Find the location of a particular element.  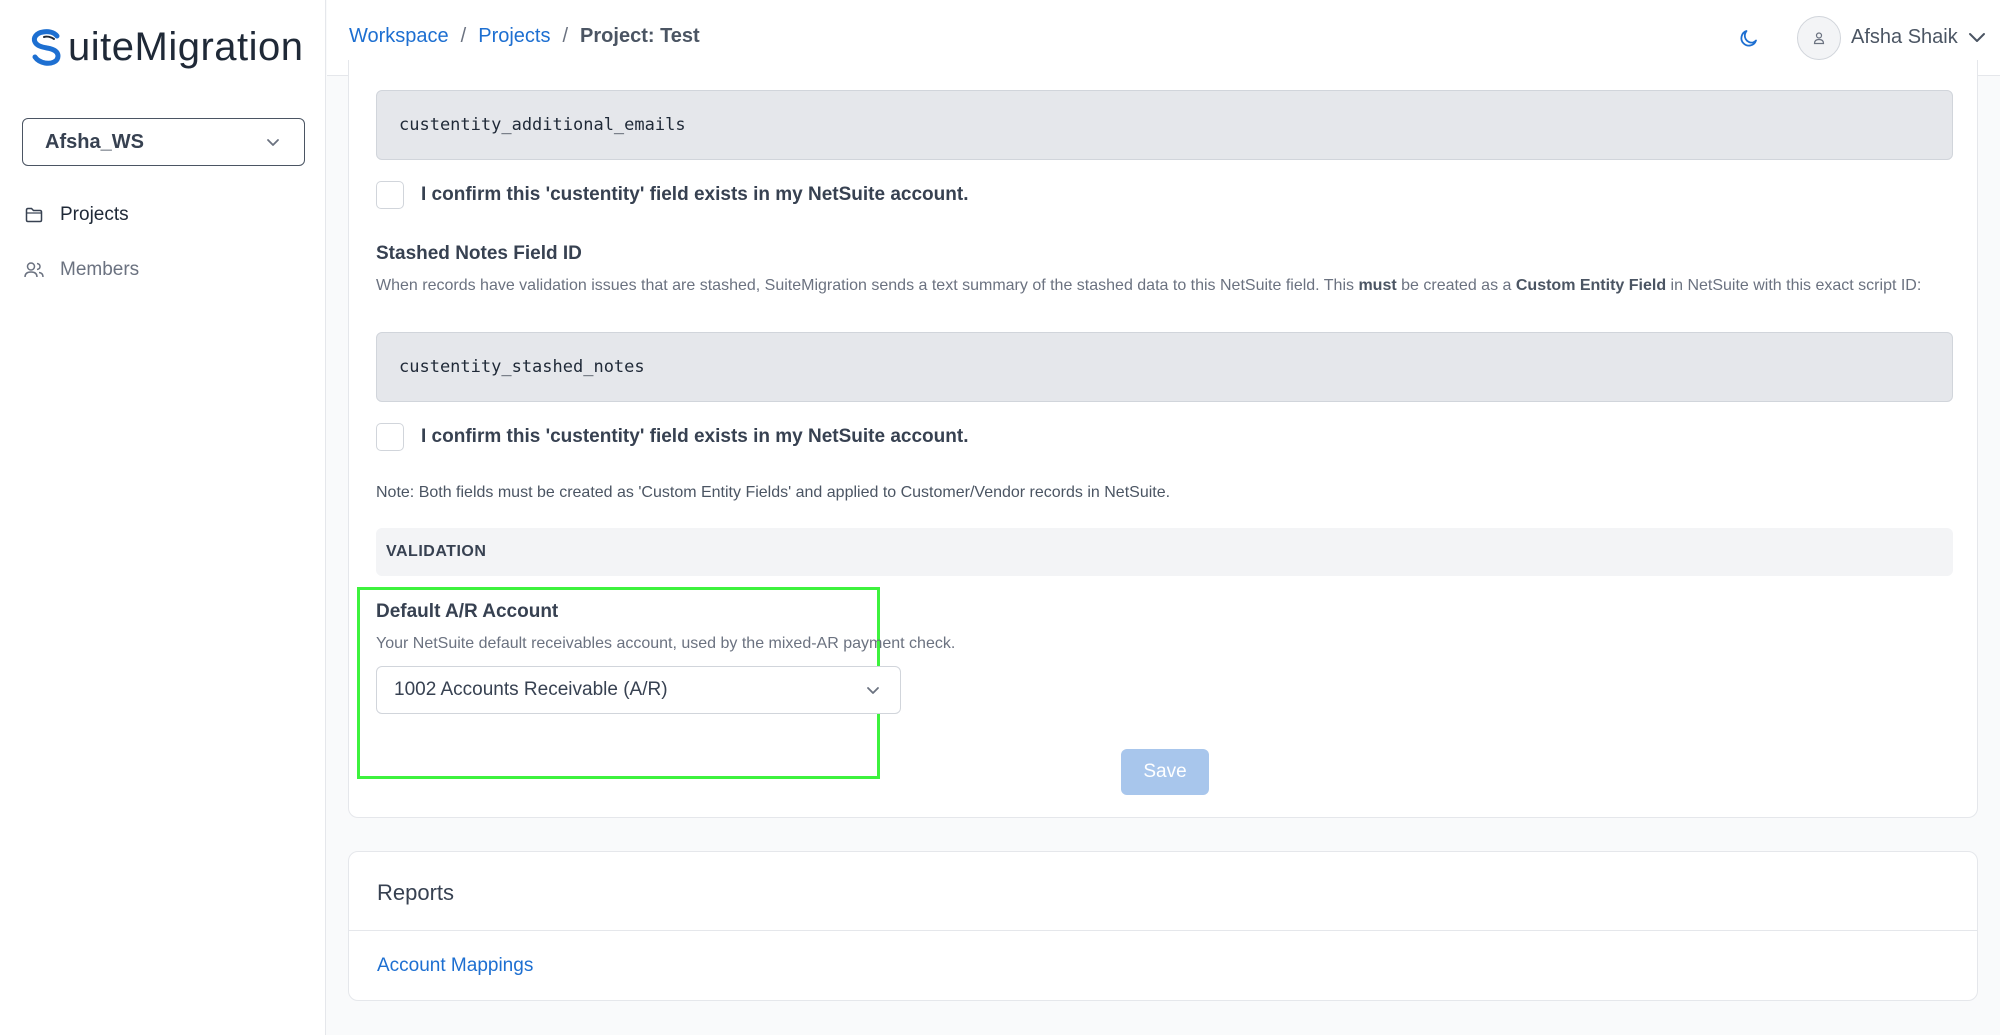

moon-icon is located at coordinates (1749, 38).